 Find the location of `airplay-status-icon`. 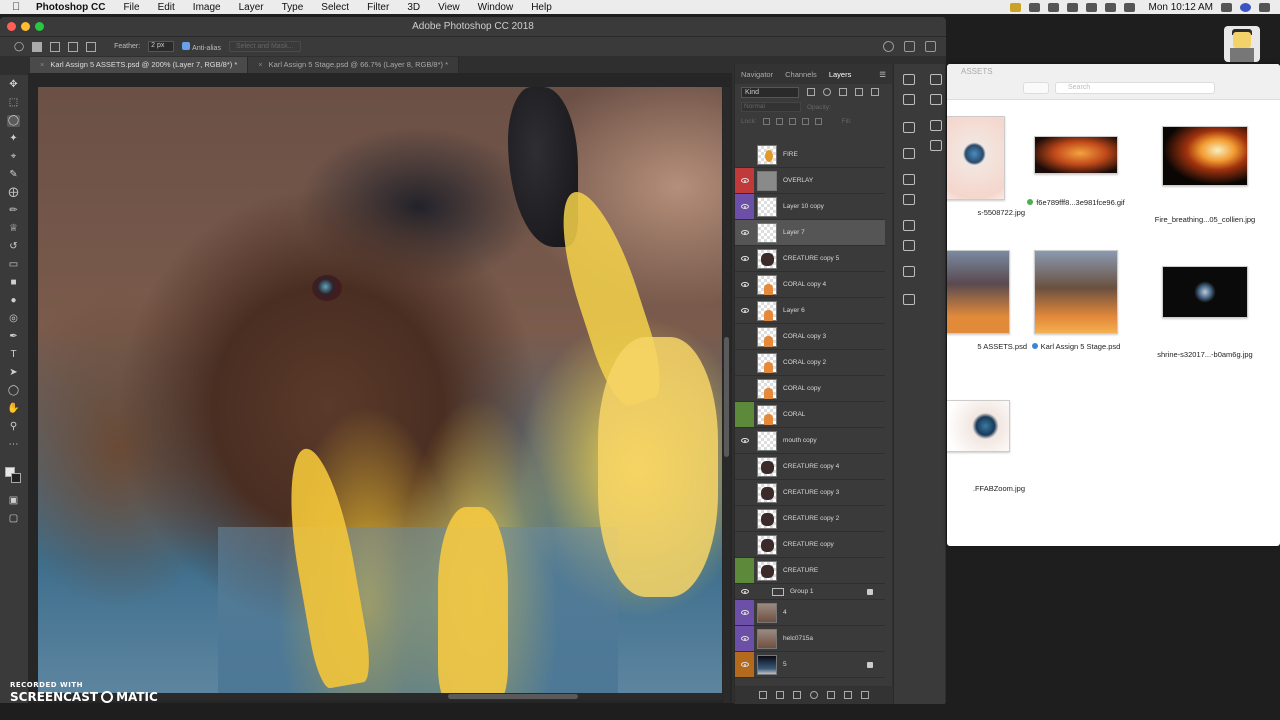

airplay-status-icon is located at coordinates (1072, 7).